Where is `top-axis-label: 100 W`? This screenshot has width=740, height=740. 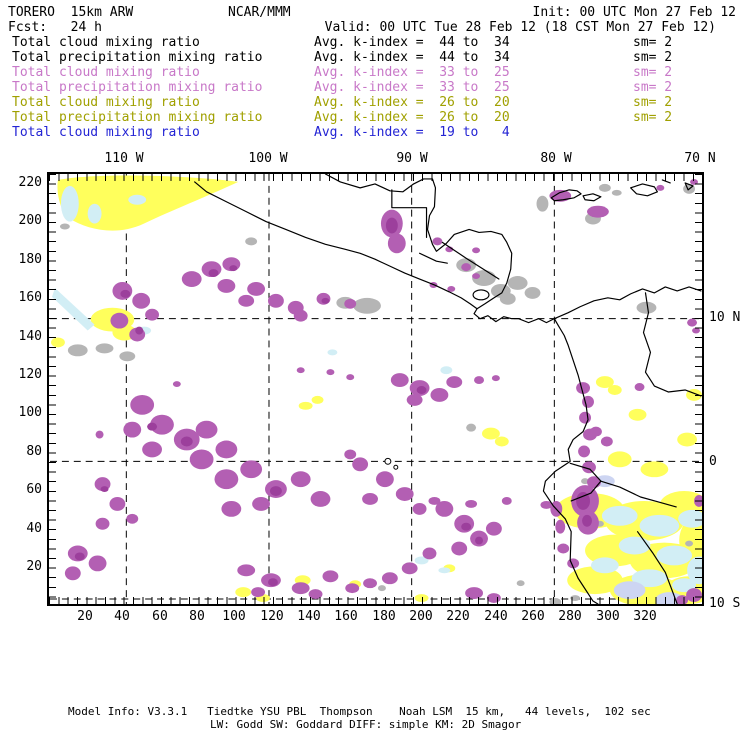 top-axis-label: 100 W is located at coordinates (268, 158).